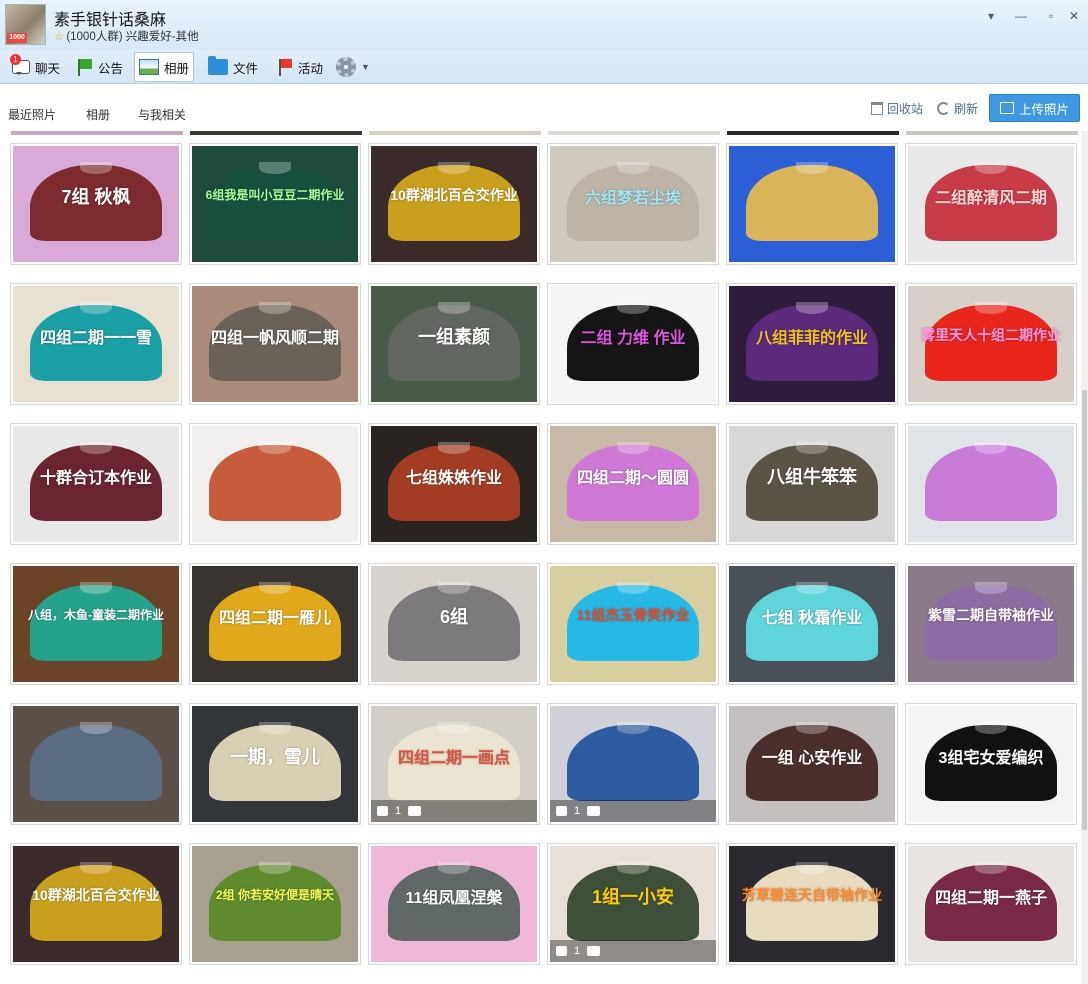 The height and width of the screenshot is (984, 1088). I want to click on photo-image: 10群湖北百合交作业, so click(96, 904).